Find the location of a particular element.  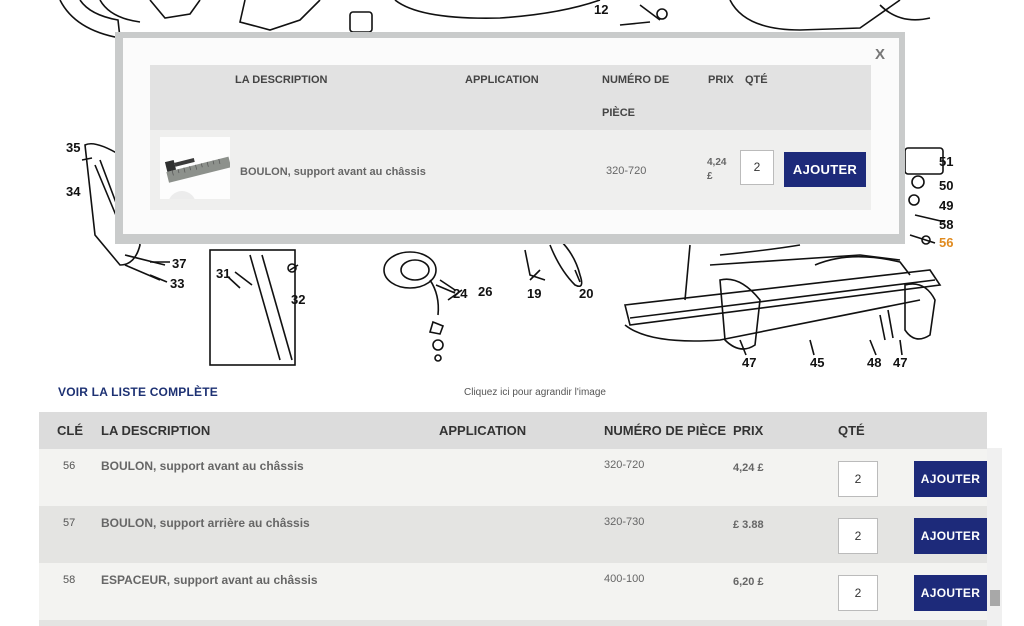

callout-26: 26 is located at coordinates (485, 291).